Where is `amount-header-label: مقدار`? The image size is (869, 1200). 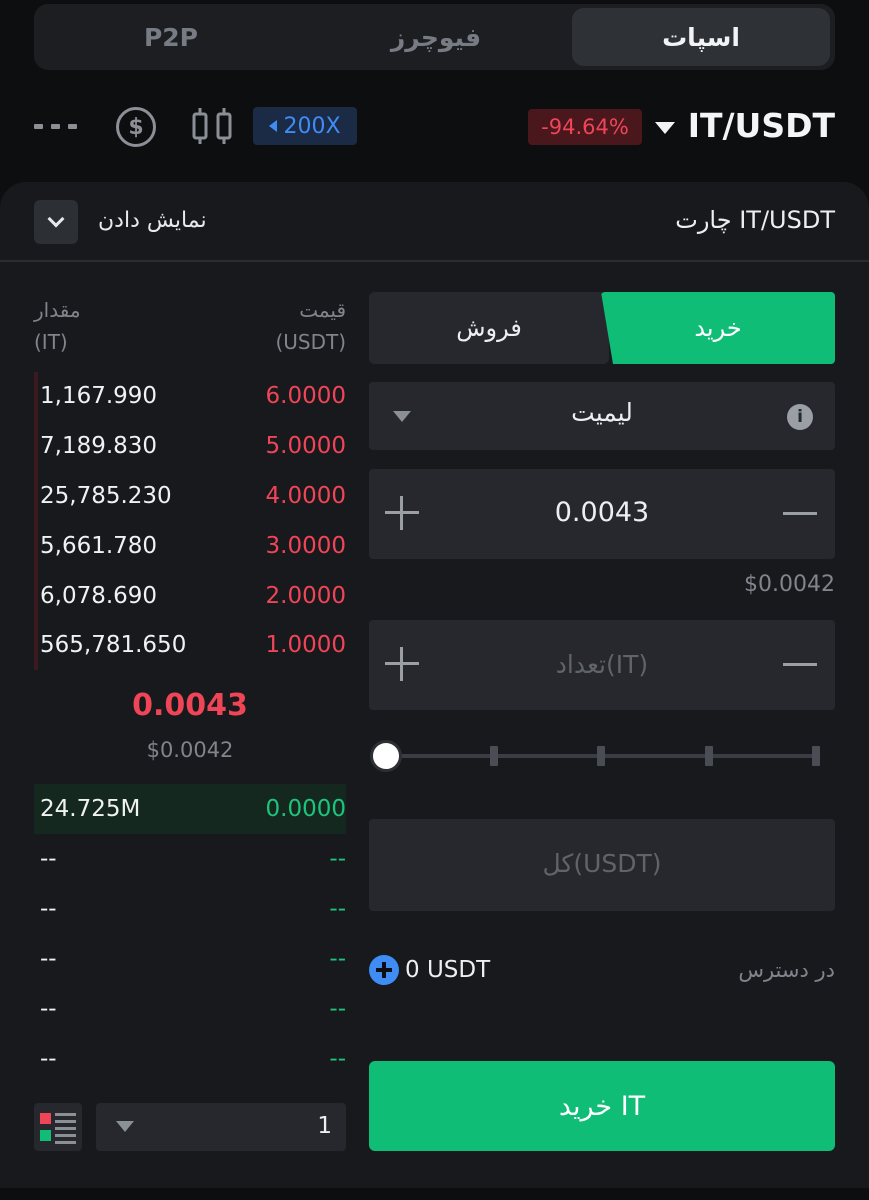 amount-header-label: مقدار is located at coordinates (57, 310).